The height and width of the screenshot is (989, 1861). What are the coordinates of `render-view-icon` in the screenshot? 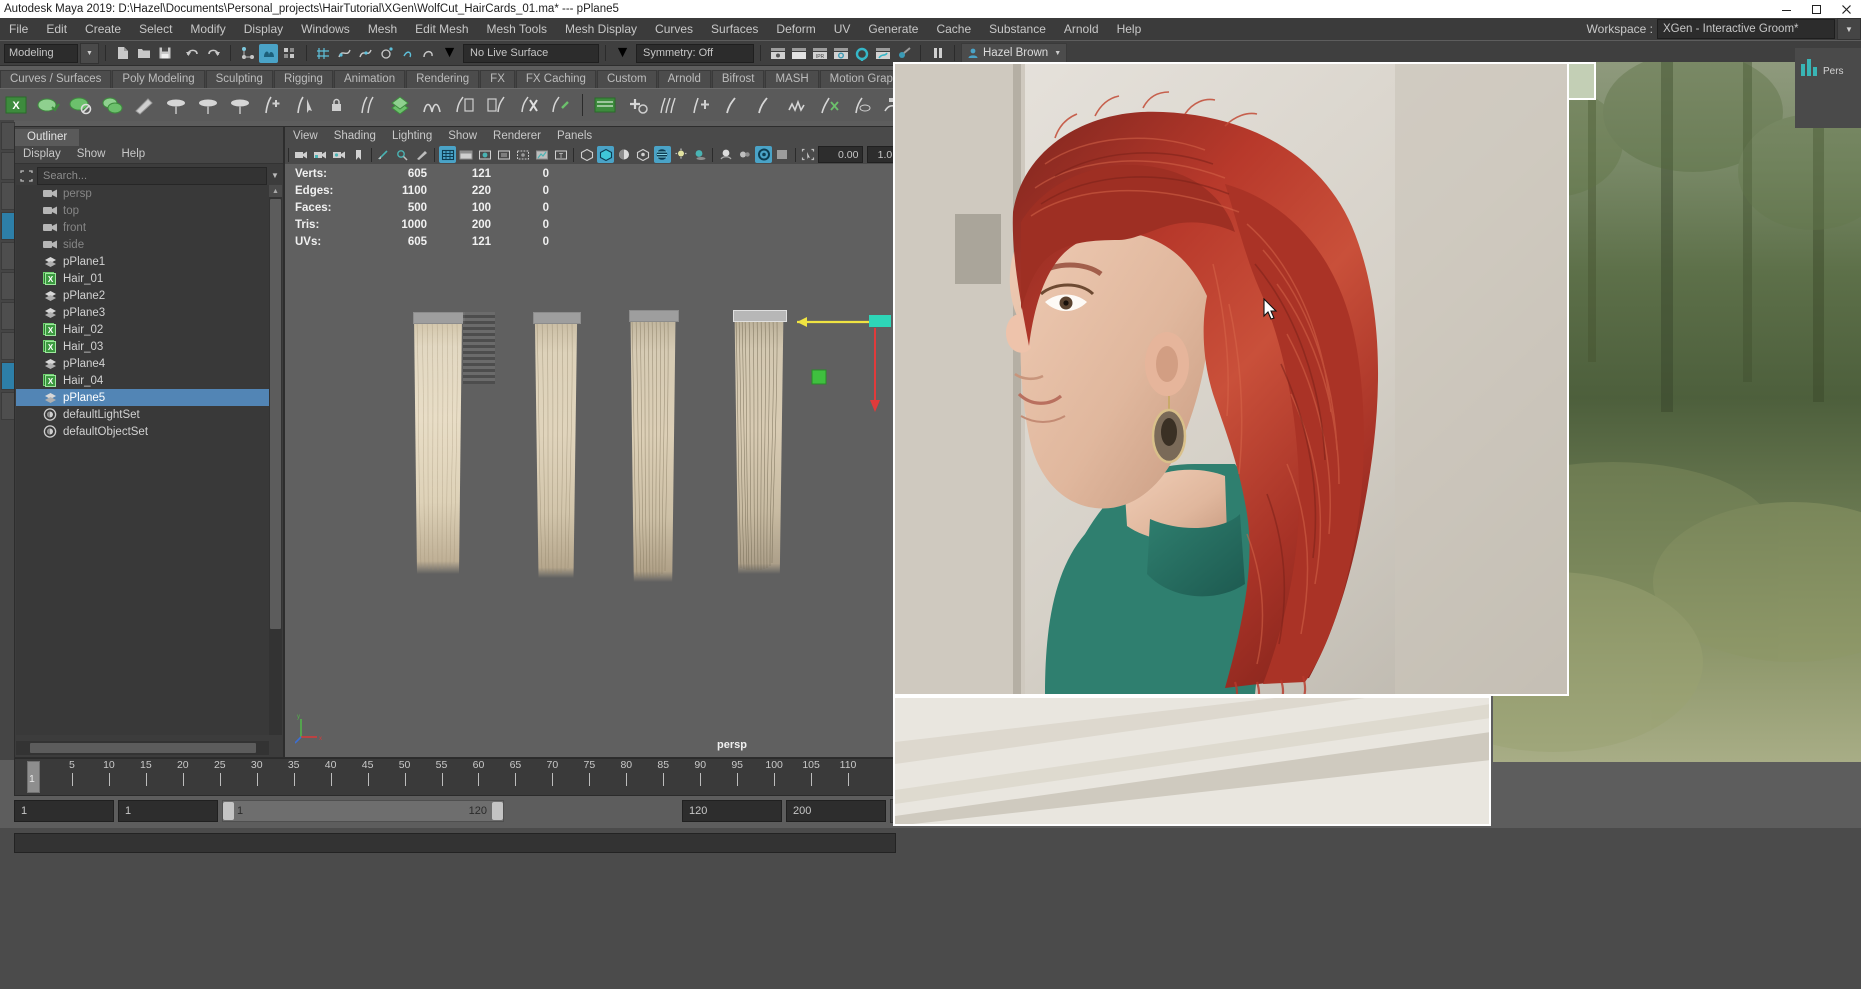 It's located at (882, 53).